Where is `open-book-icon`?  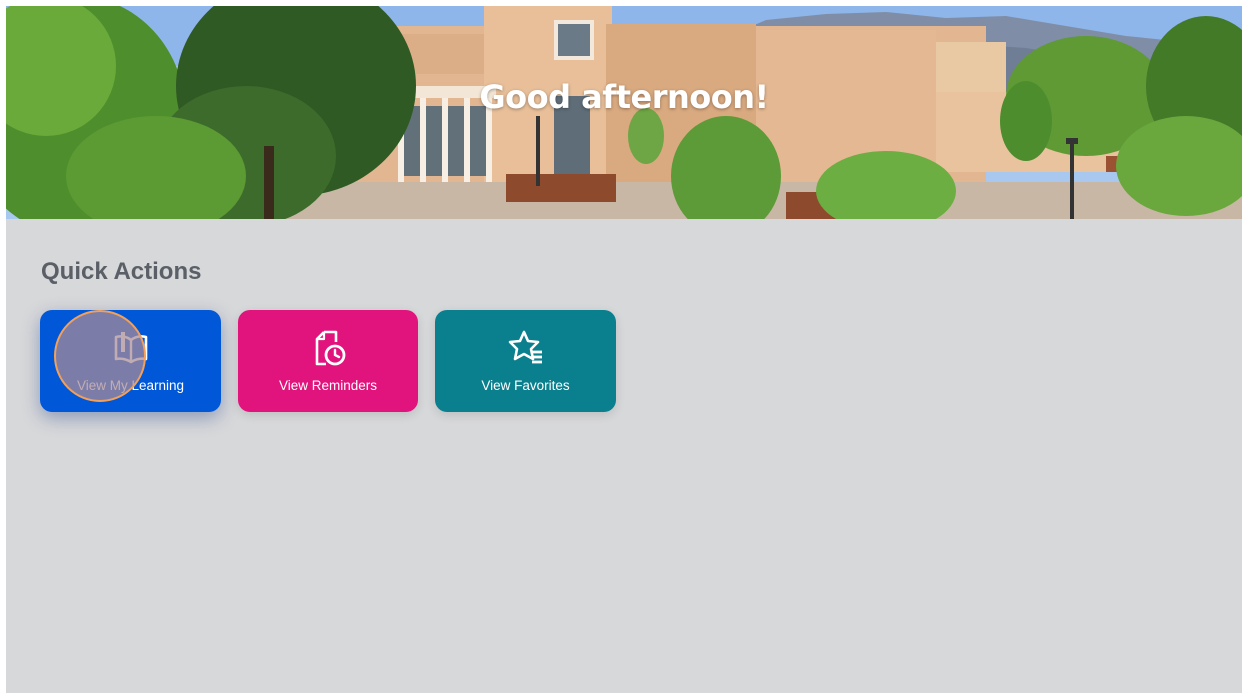 open-book-icon is located at coordinates (130, 348).